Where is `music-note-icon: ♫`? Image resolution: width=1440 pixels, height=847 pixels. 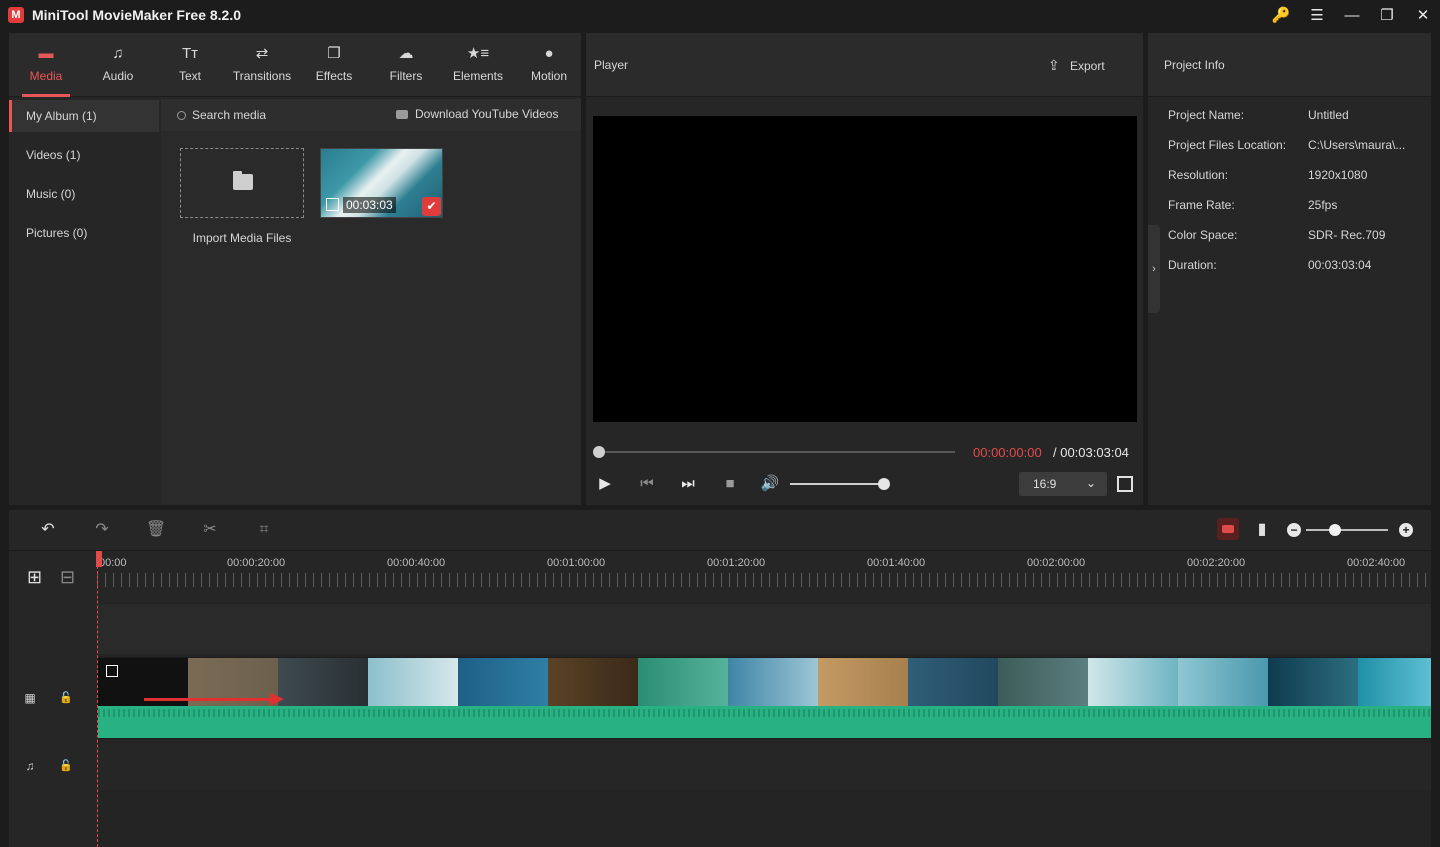 music-note-icon: ♫ is located at coordinates (118, 53).